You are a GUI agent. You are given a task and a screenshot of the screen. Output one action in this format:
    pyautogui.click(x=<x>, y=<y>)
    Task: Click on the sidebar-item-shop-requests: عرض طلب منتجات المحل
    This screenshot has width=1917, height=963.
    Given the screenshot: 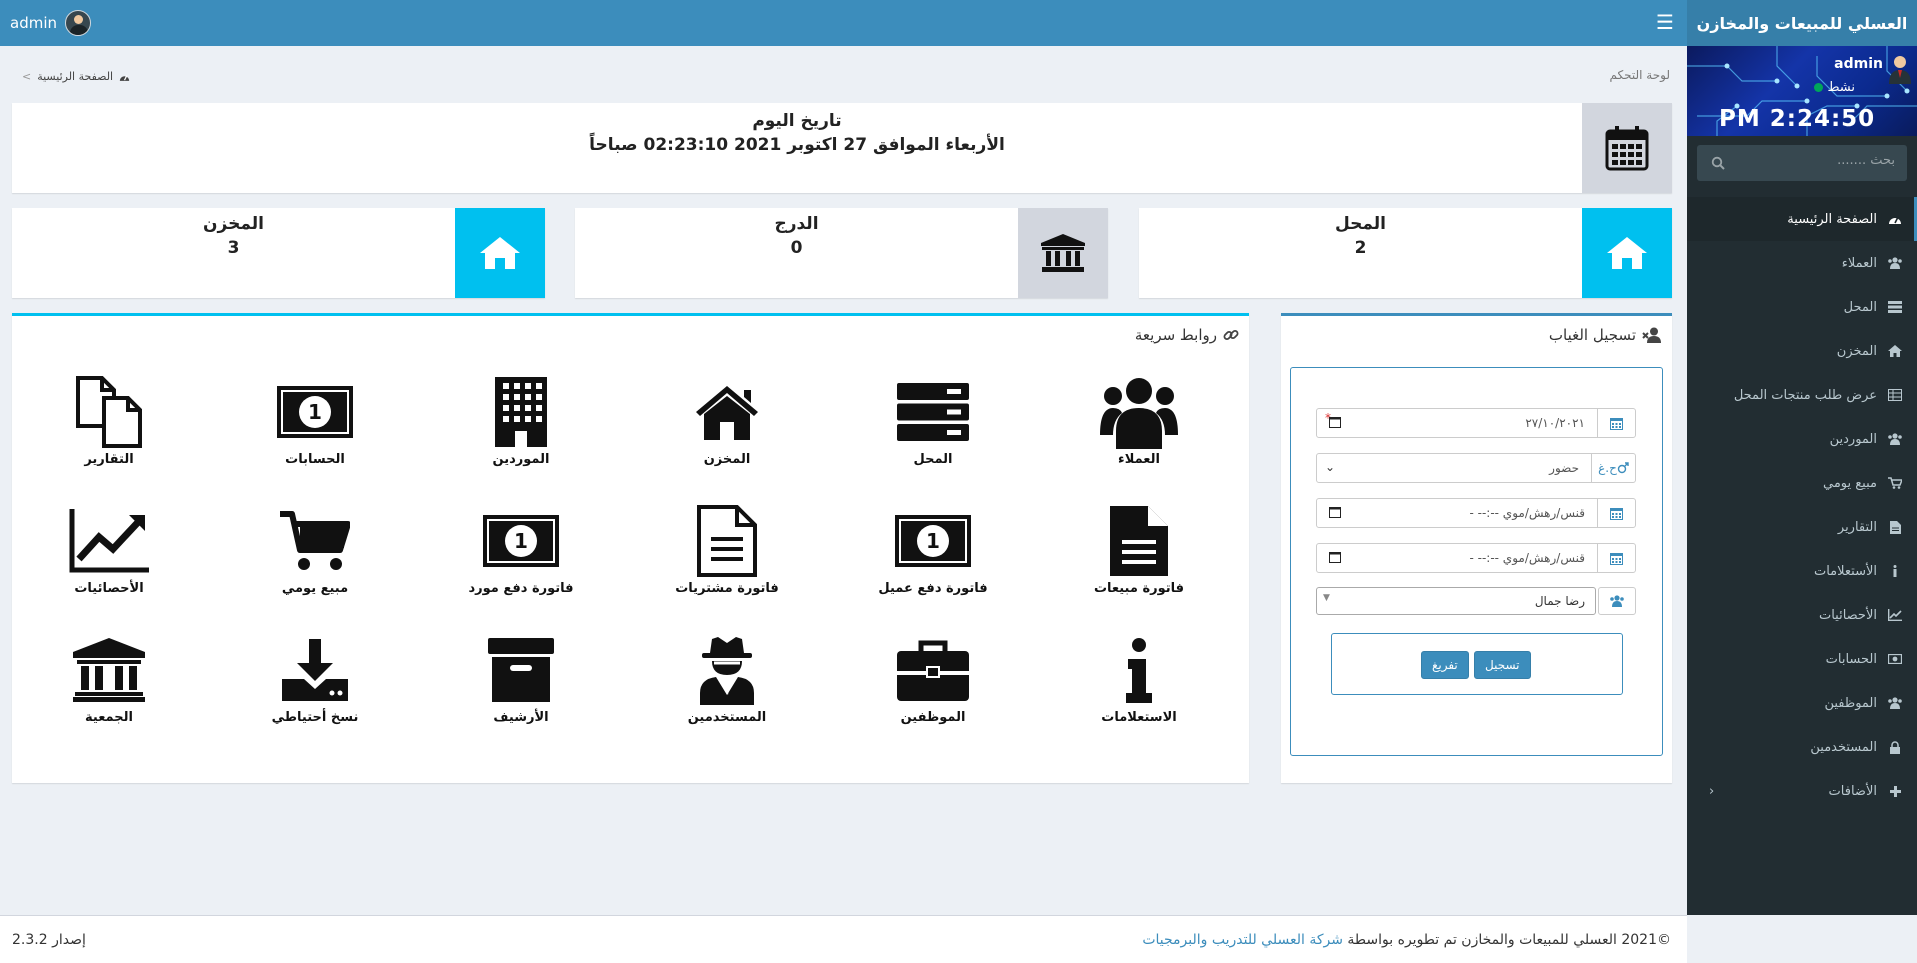 What is the action you would take?
    pyautogui.click(x=1802, y=395)
    